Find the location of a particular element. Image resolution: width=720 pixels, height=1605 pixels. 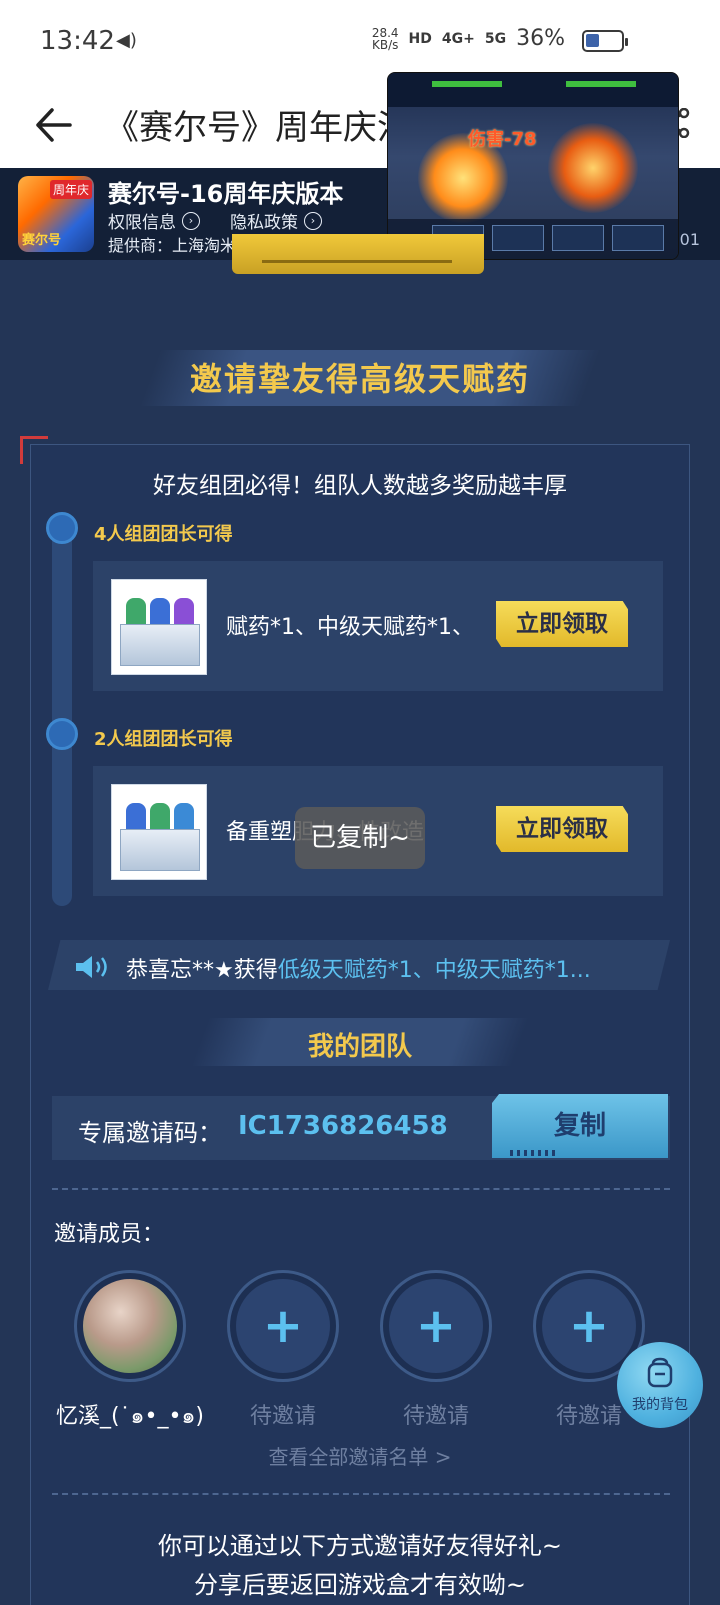

app-name: 赛尔号-16周年庆版本 is located at coordinates (226, 194).